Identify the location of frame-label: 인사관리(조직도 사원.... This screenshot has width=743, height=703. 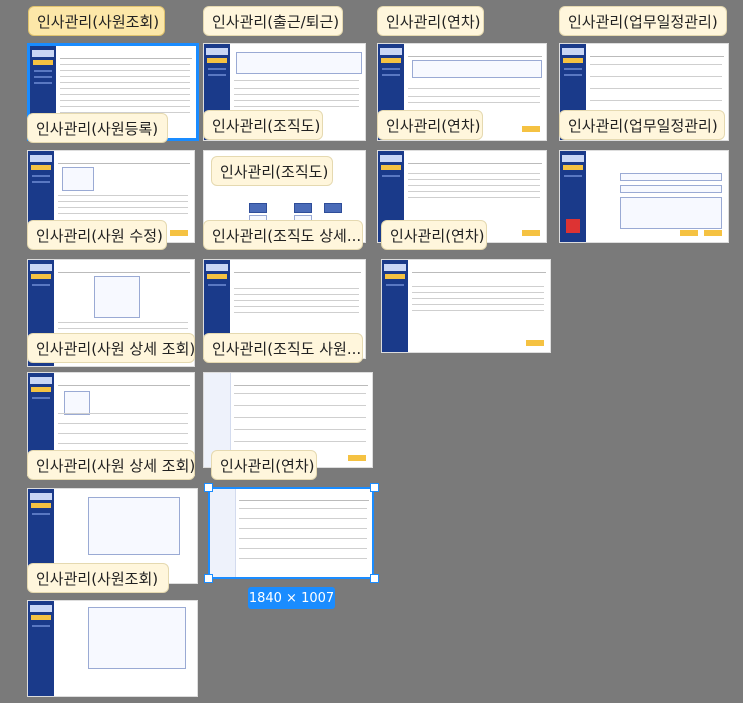
(283, 348).